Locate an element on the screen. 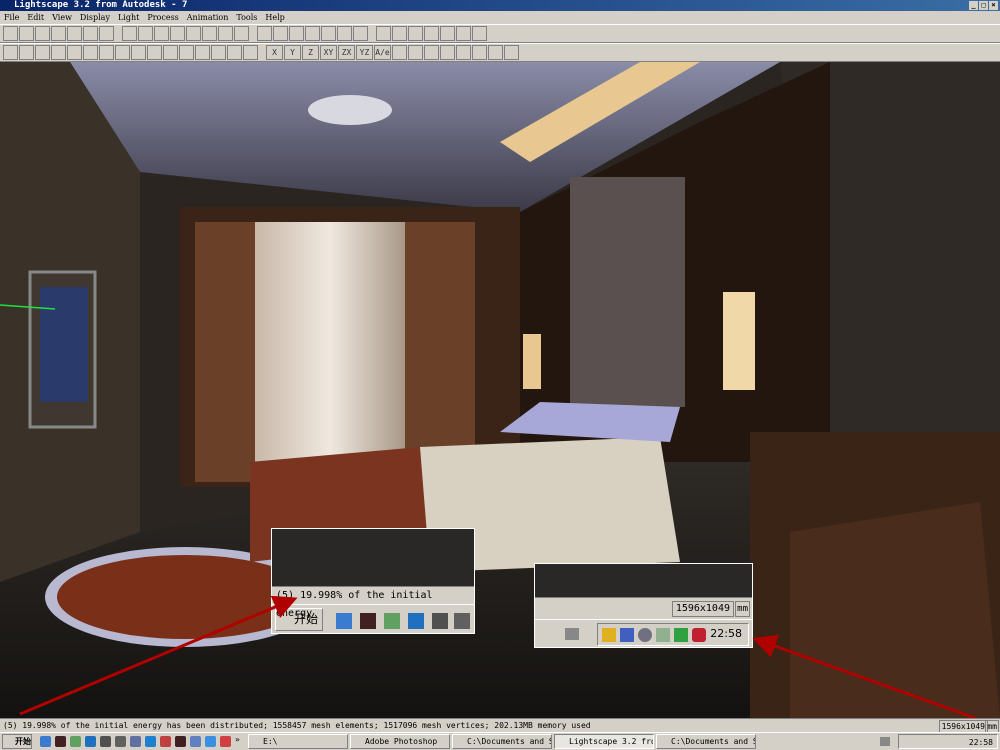 This screenshot has width=1000, height=750. quick-launch-more: » is located at coordinates (237, 739).